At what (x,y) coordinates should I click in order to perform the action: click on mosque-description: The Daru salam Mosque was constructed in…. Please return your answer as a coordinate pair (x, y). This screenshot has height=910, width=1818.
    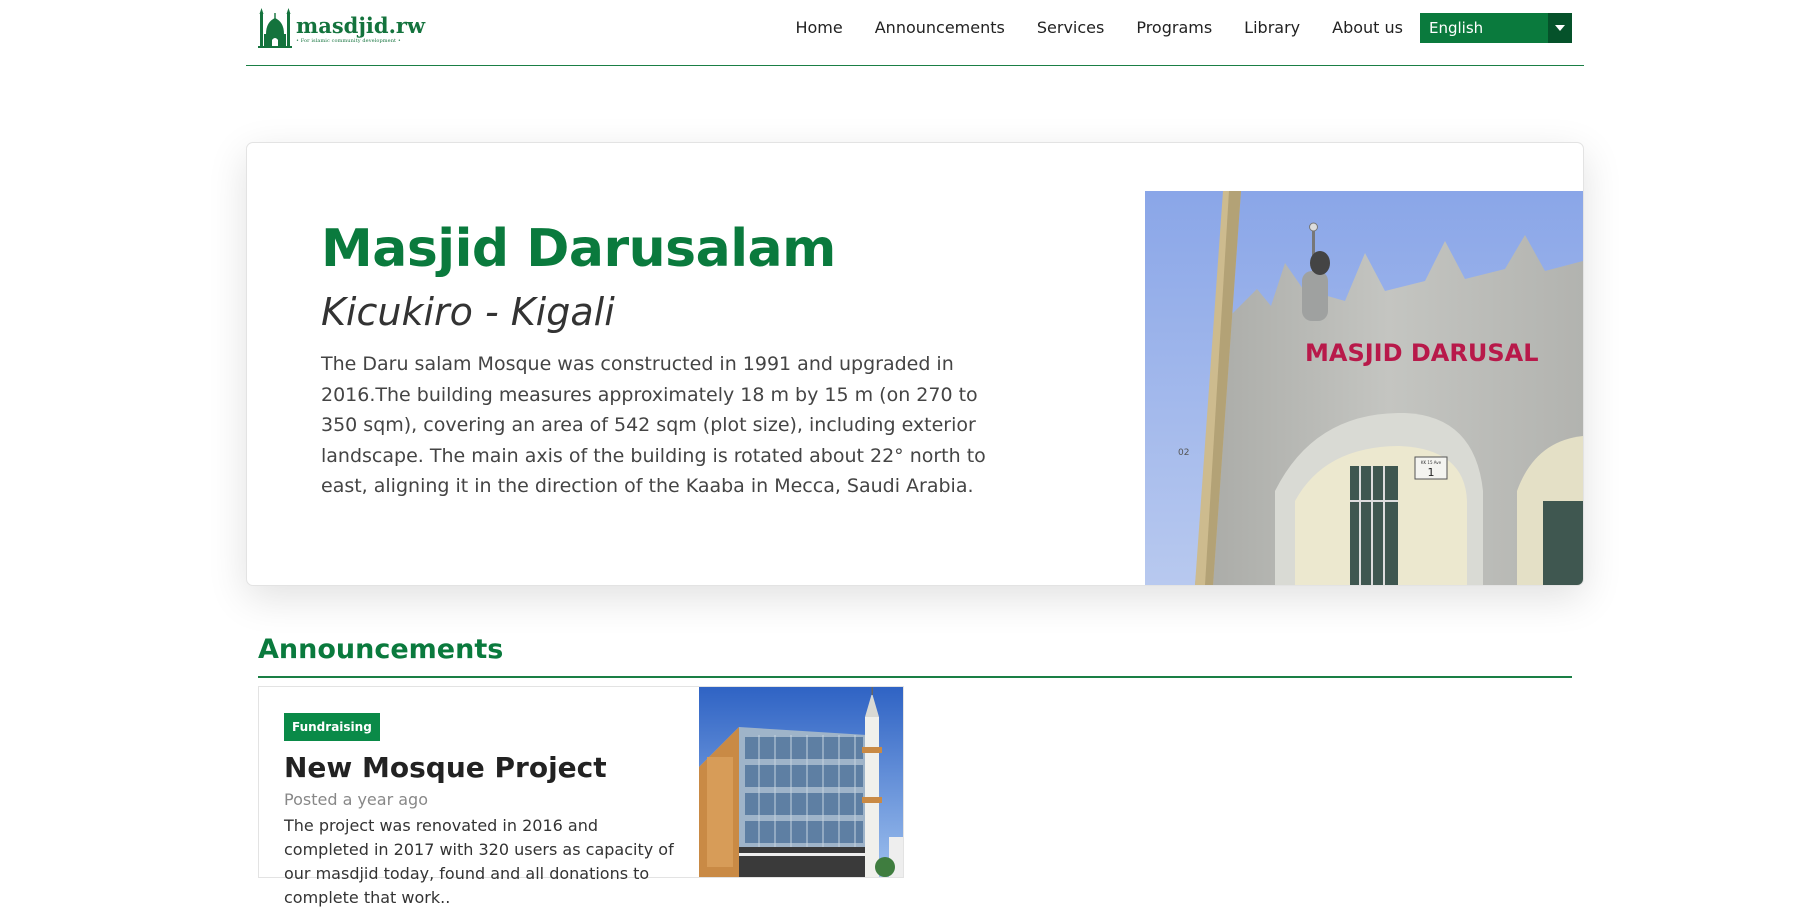
    Looking at the image, I should click on (653, 425).